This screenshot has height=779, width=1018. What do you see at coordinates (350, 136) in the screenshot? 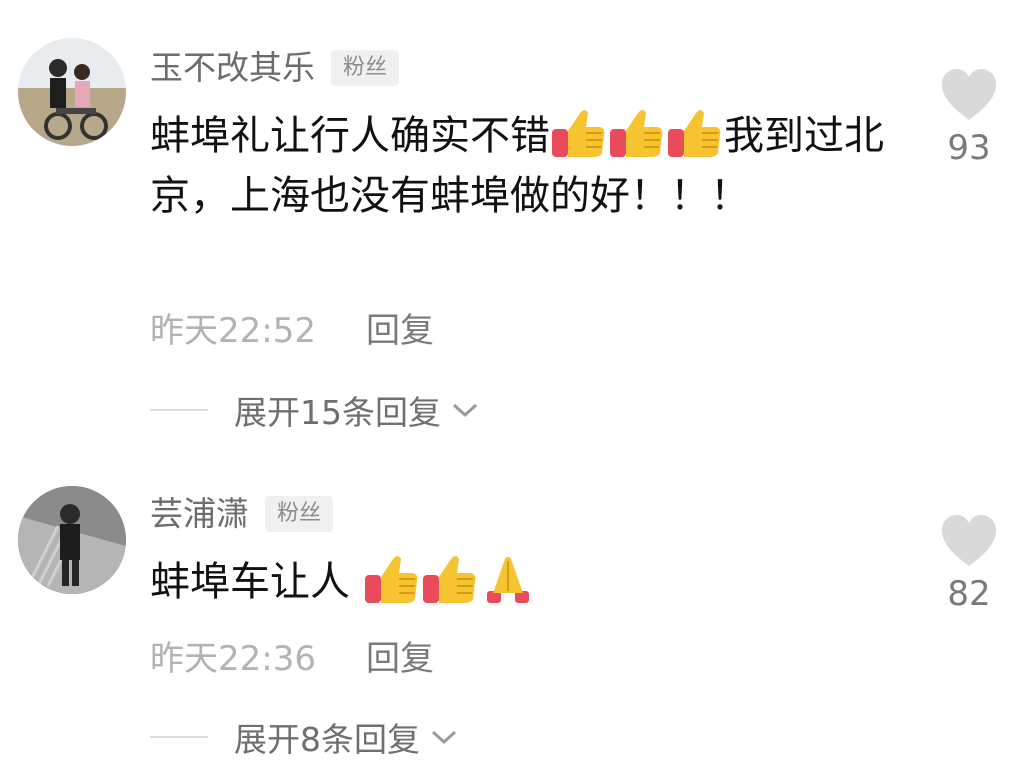
I see `comment-text-part: 蚌埠礼让行人确实不错` at bounding box center [350, 136].